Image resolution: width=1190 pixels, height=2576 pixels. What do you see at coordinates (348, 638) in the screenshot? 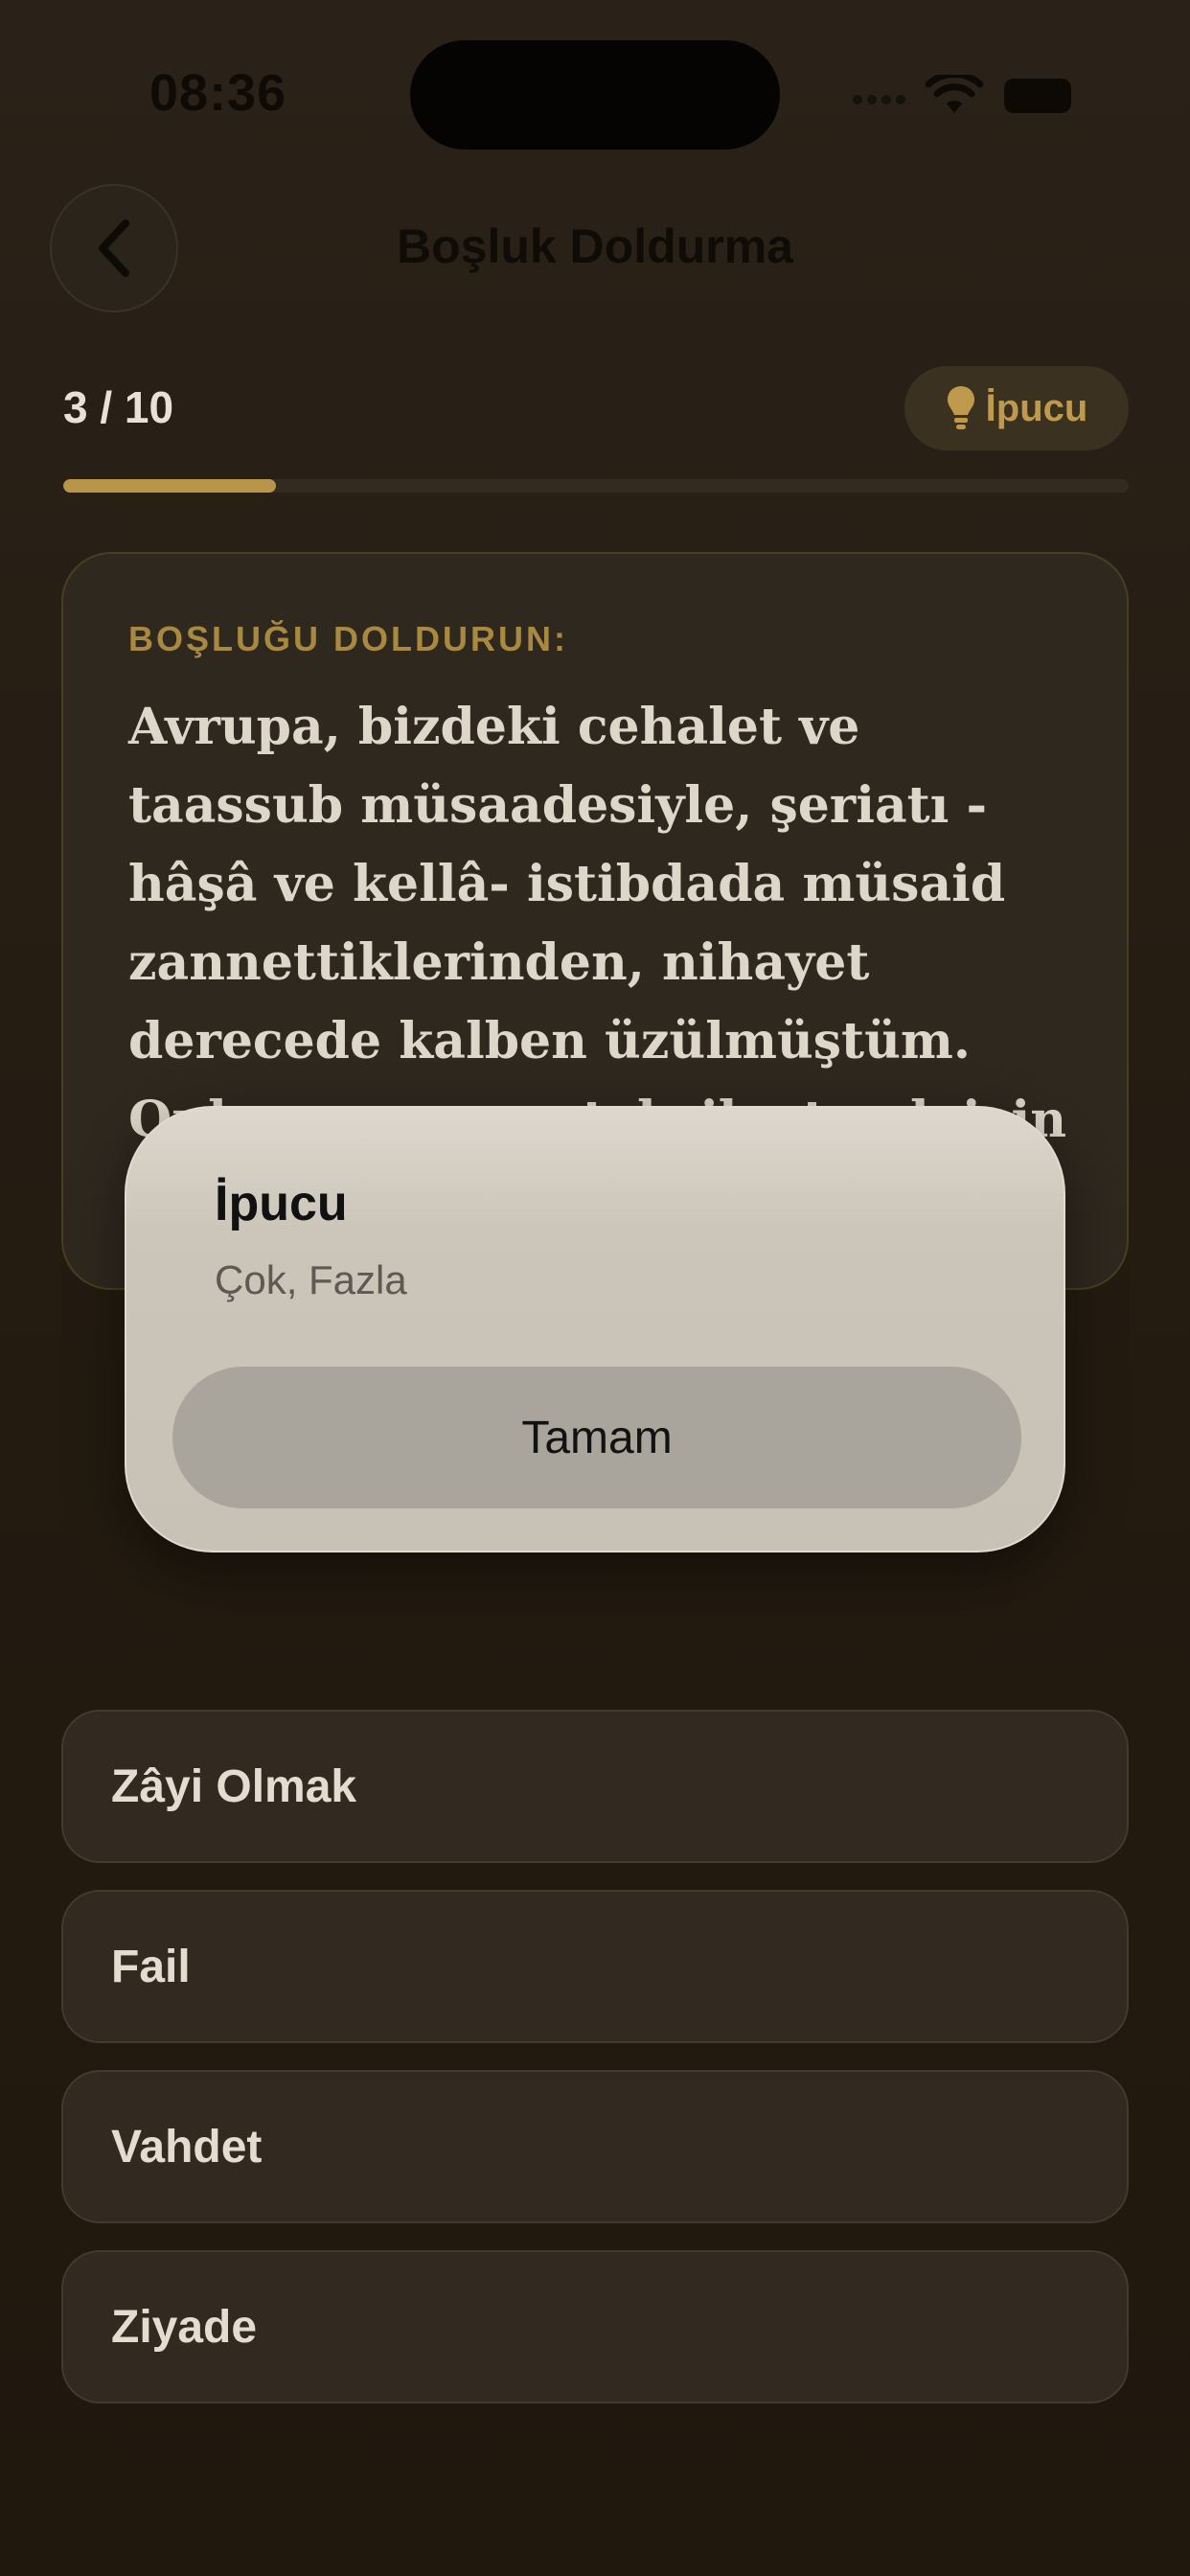
I see `question-heading: BOŞLUĞU DOLDURUN:` at bounding box center [348, 638].